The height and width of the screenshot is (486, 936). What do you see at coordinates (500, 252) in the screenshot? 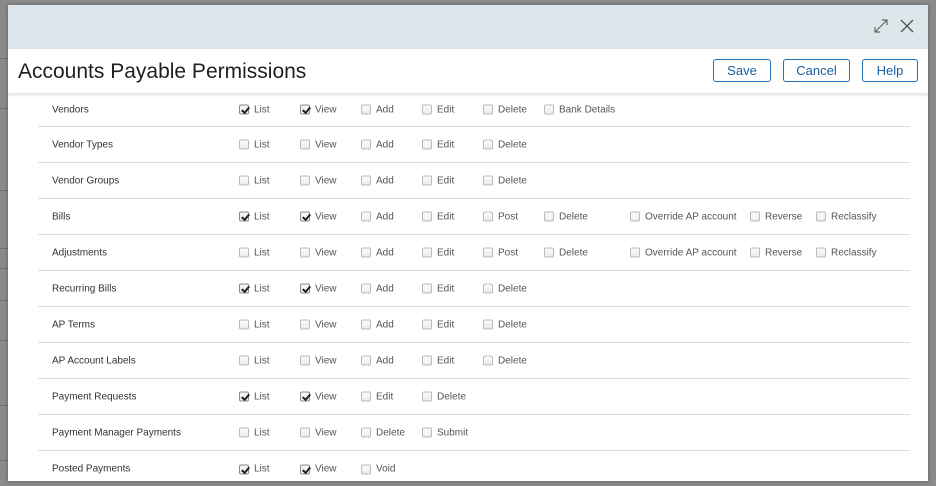
I see `permission-checkbox: Post` at bounding box center [500, 252].